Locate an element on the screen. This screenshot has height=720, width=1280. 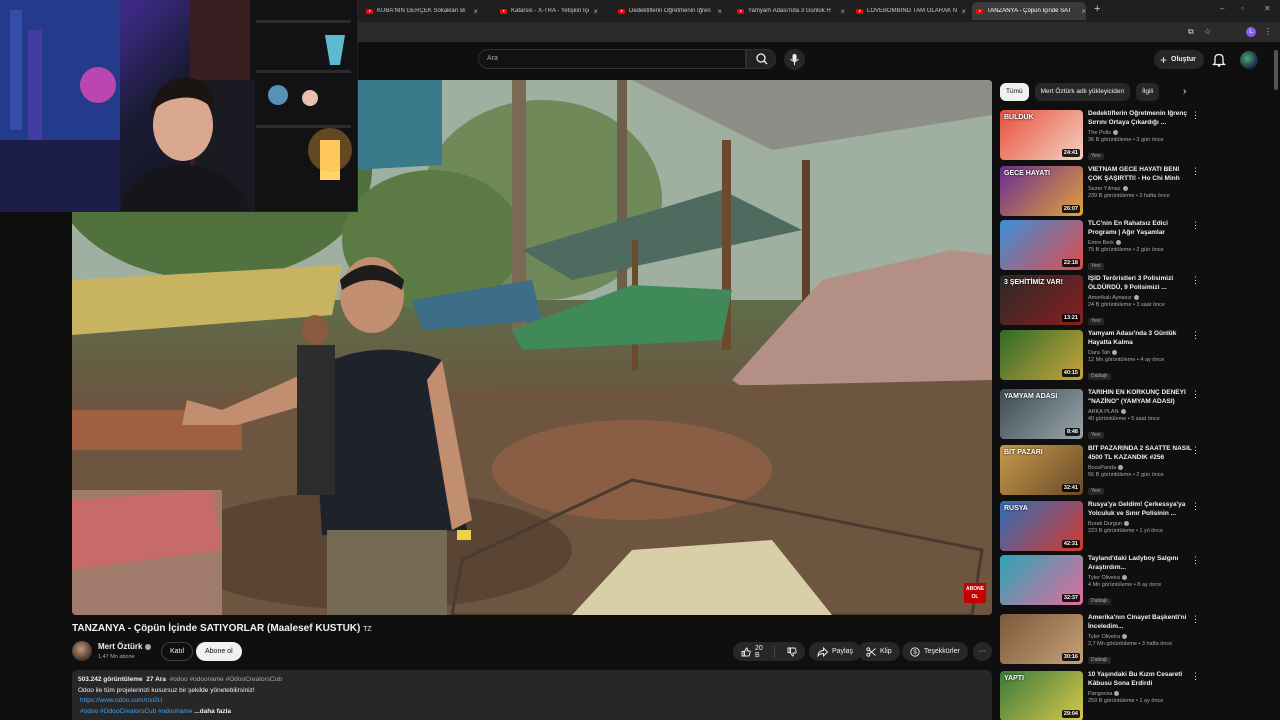
video-thumbnail: 30:16 is located at coordinates (1041, 639).